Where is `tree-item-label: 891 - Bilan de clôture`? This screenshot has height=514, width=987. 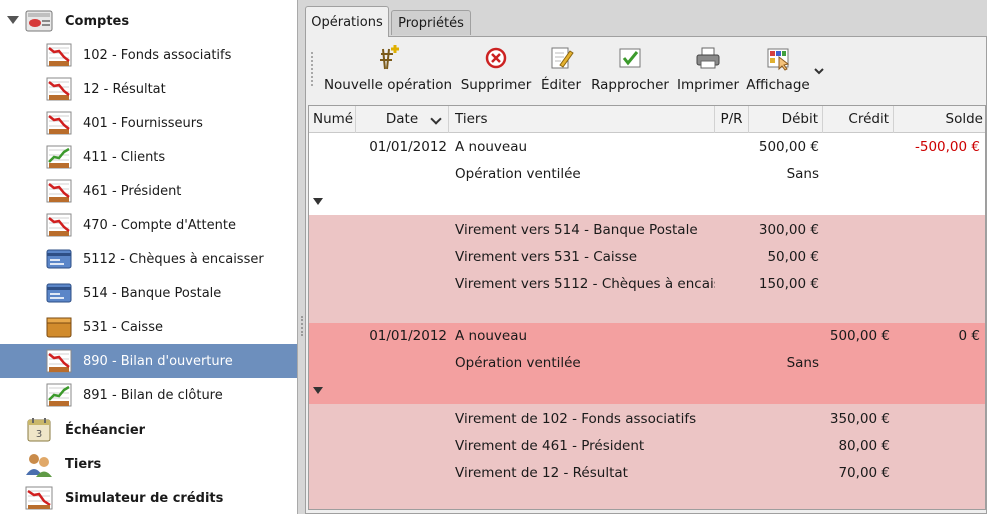 tree-item-label: 891 - Bilan de clôture is located at coordinates (153, 395).